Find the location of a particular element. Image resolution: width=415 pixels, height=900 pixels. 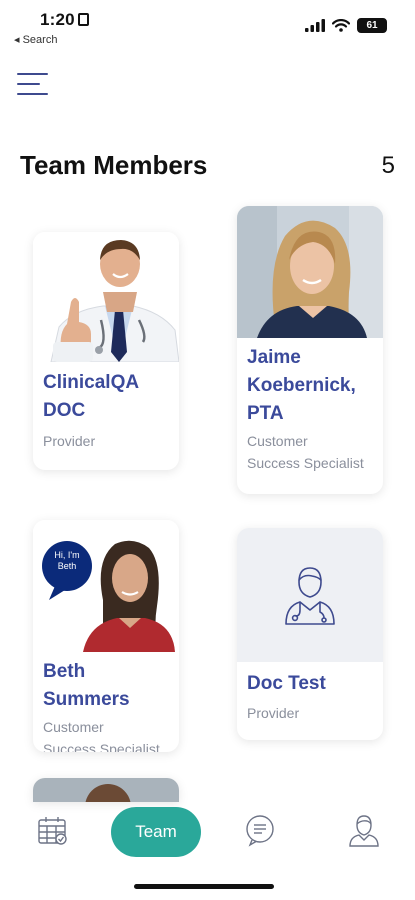

member-name-line: Beth is located at coordinates (64, 671).